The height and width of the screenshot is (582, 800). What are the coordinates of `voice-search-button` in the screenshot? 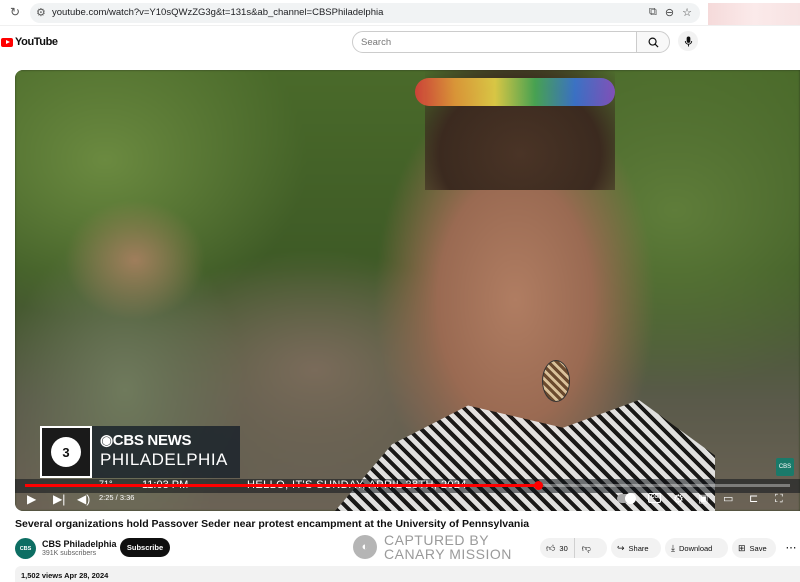 It's located at (688, 41).